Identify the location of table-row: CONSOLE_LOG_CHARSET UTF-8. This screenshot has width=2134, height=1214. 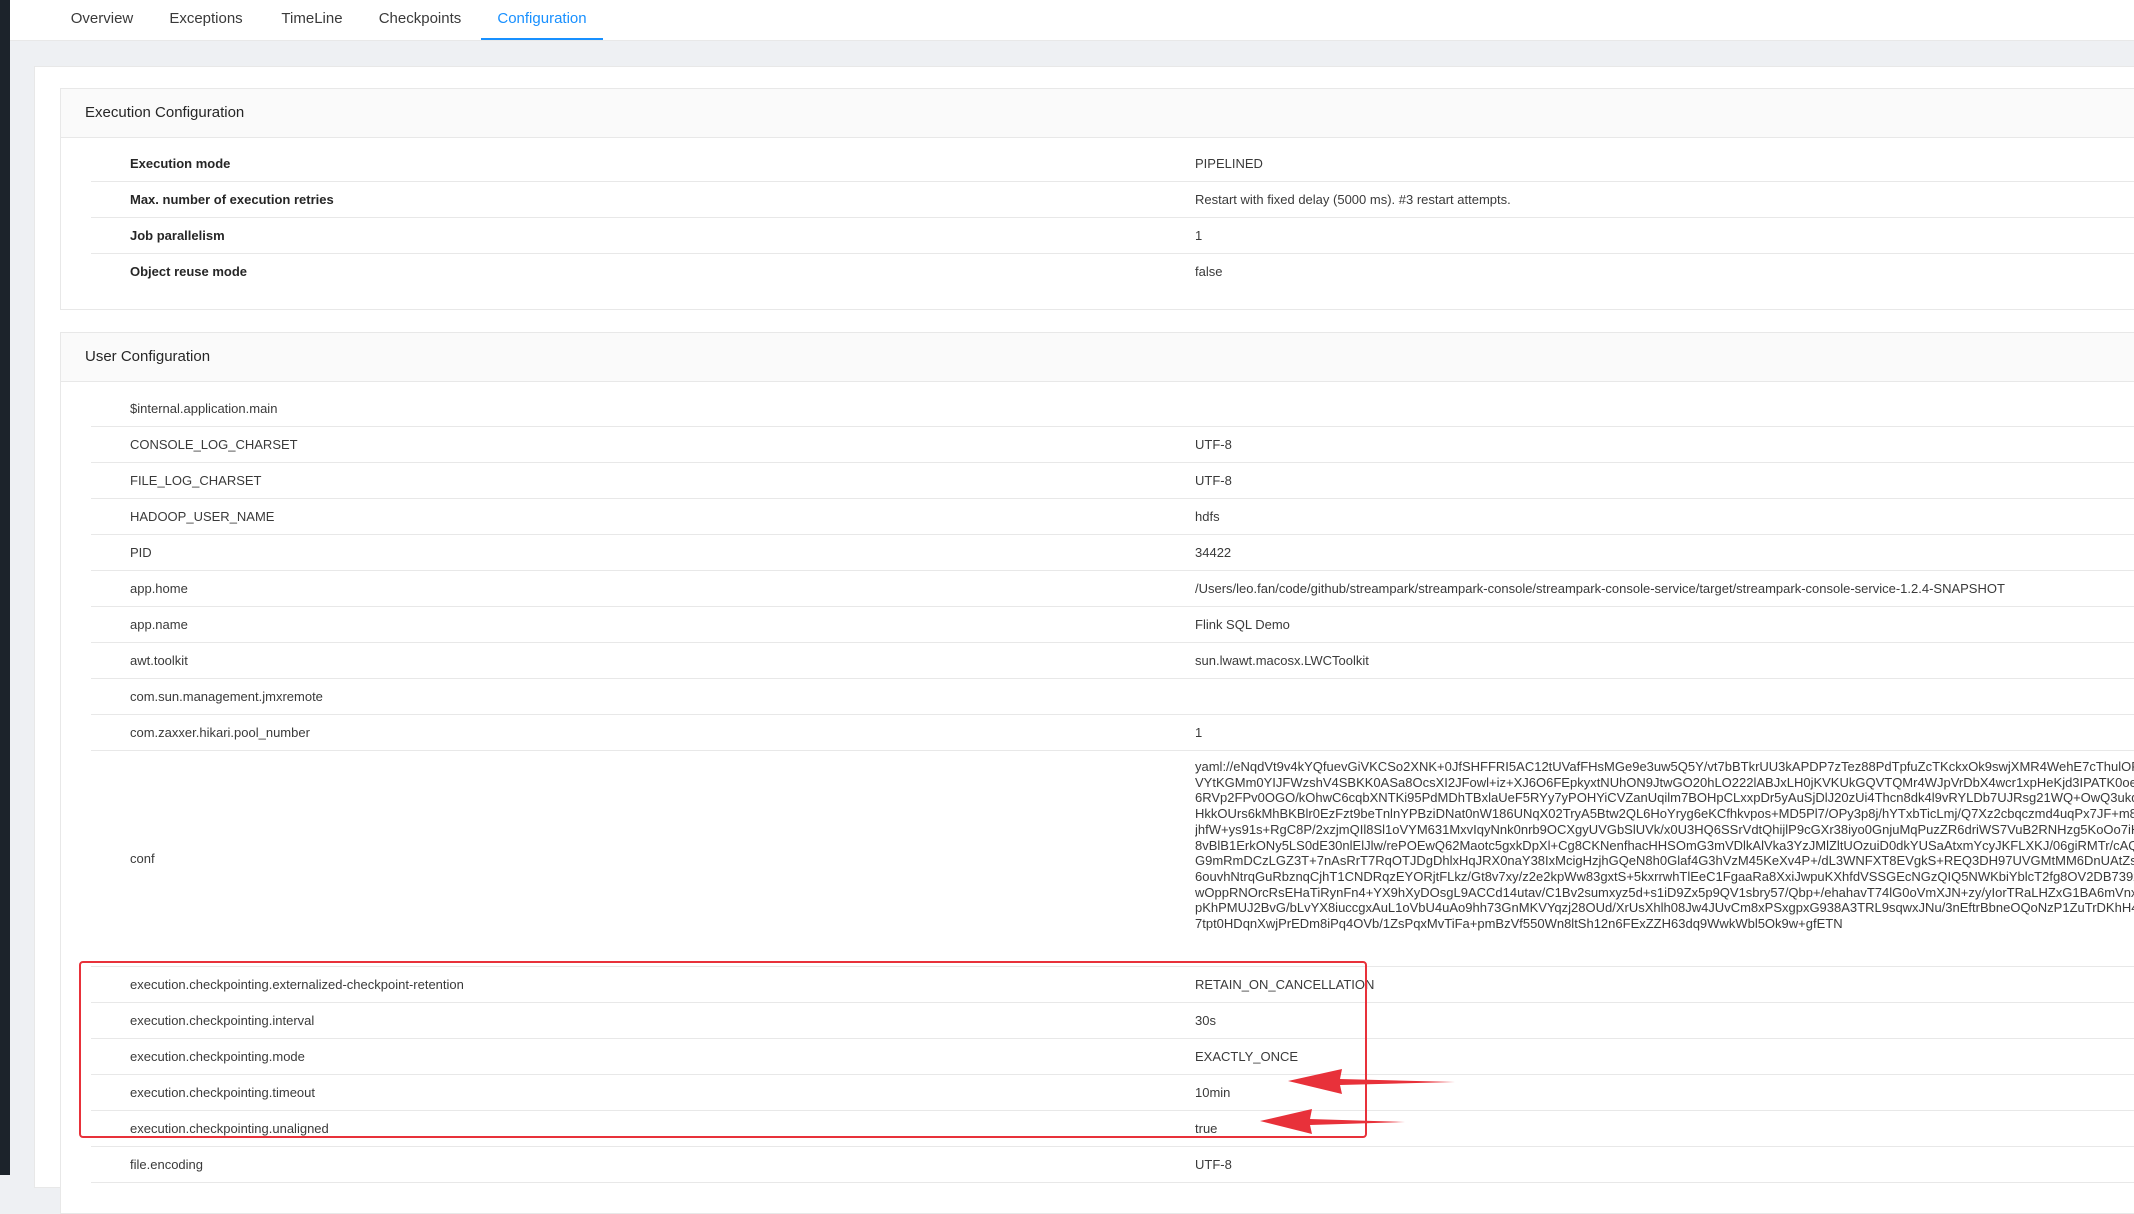
(1112, 445).